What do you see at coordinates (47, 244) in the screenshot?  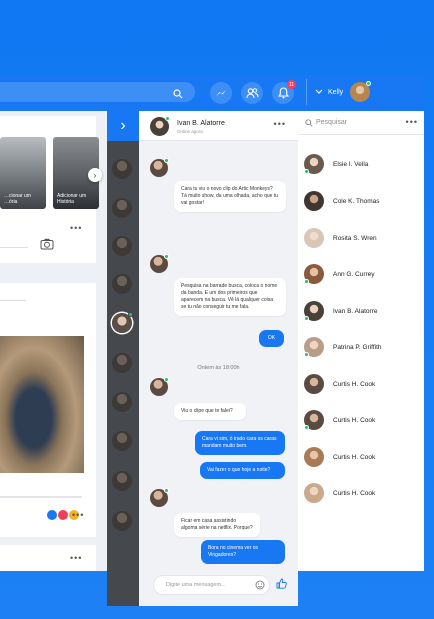 I see `camera-icon` at bounding box center [47, 244].